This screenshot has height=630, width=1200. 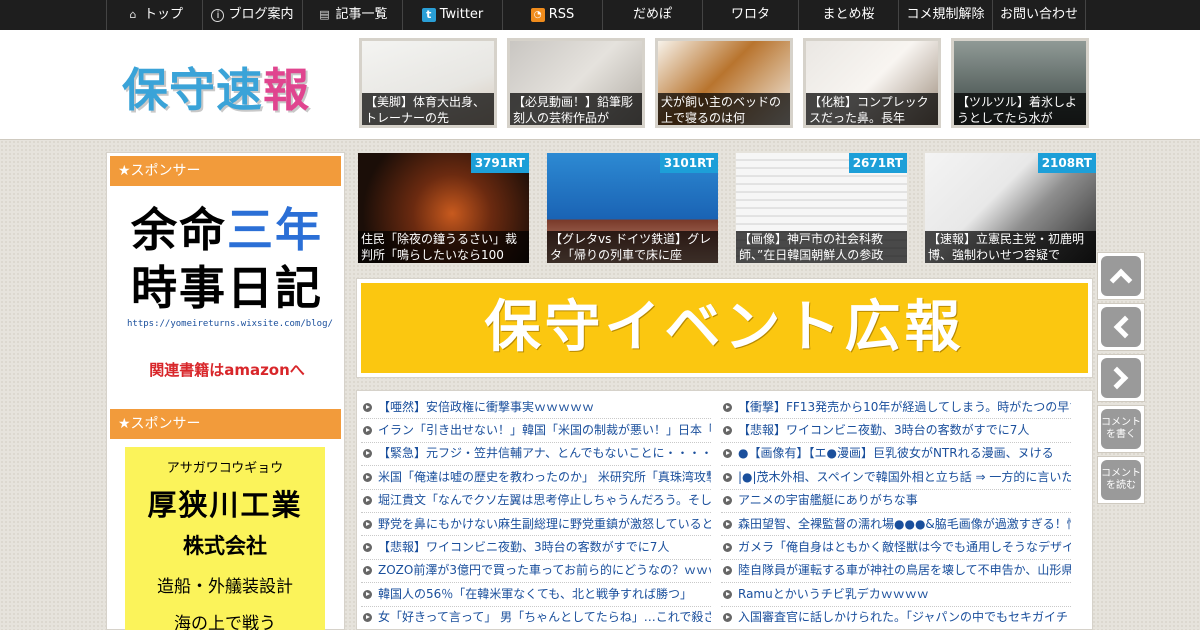 What do you see at coordinates (904, 547) in the screenshot?
I see `feed-title: ガメラ「俺自身はともかく敵怪獣は今でも通用しそうなデザイ` at bounding box center [904, 547].